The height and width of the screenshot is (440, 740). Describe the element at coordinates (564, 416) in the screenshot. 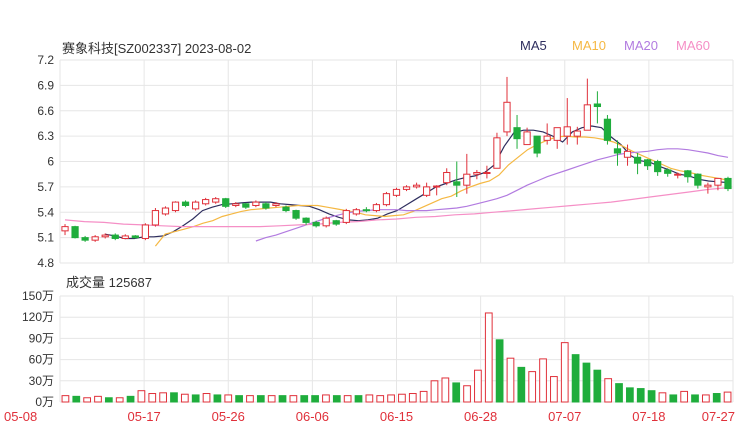

I see `date-label: 07-07` at that location.